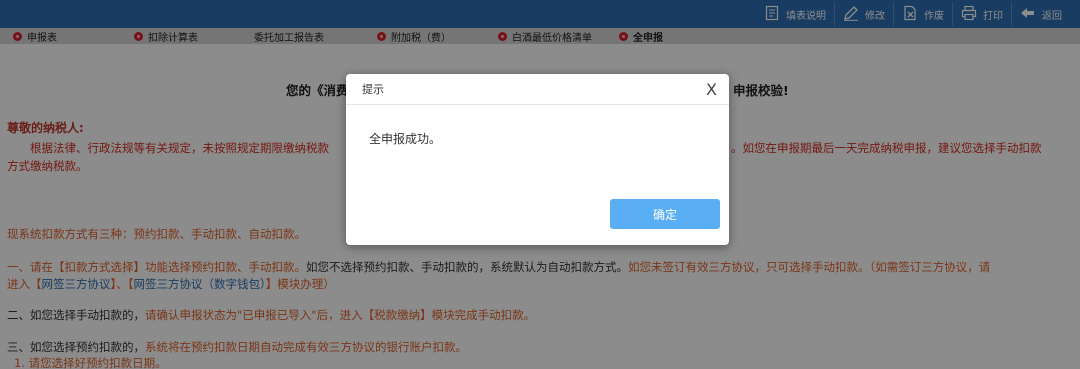 The height and width of the screenshot is (369, 1080). Describe the element at coordinates (537, 89) in the screenshot. I see `dialog-header: 提示 X` at that location.